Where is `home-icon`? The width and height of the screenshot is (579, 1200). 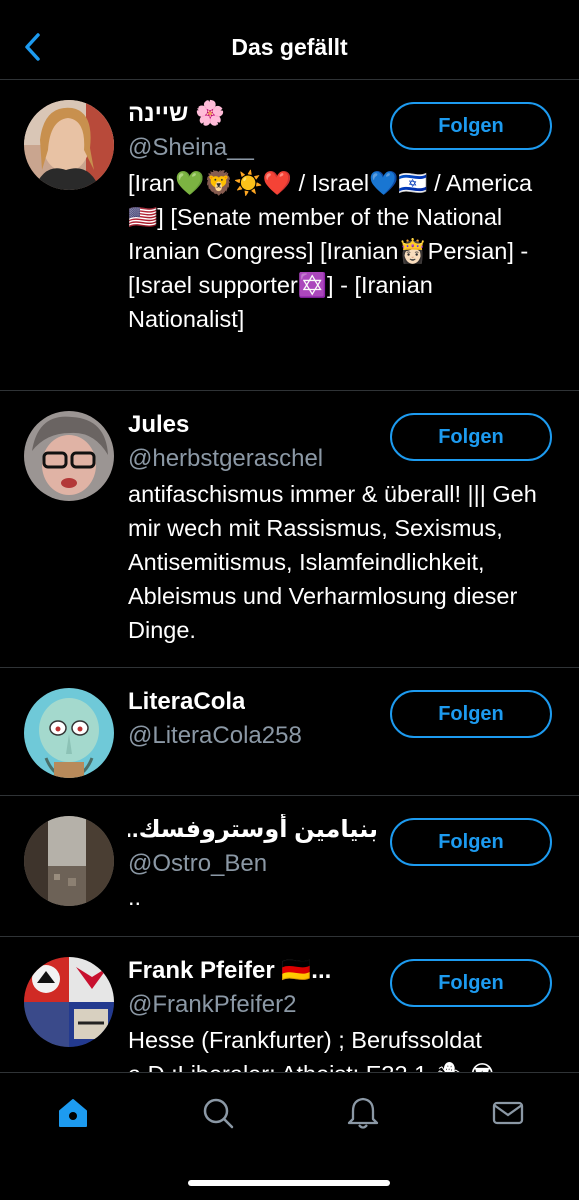 home-icon is located at coordinates (73, 1113).